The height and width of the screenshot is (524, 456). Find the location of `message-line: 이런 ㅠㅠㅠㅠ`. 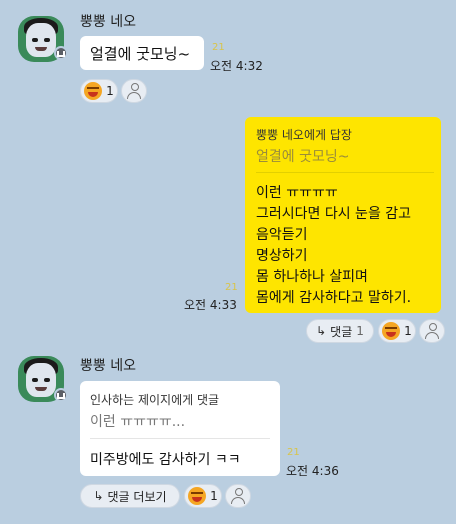

message-line: 이런 ㅠㅠㅠㅠ is located at coordinates (297, 193).